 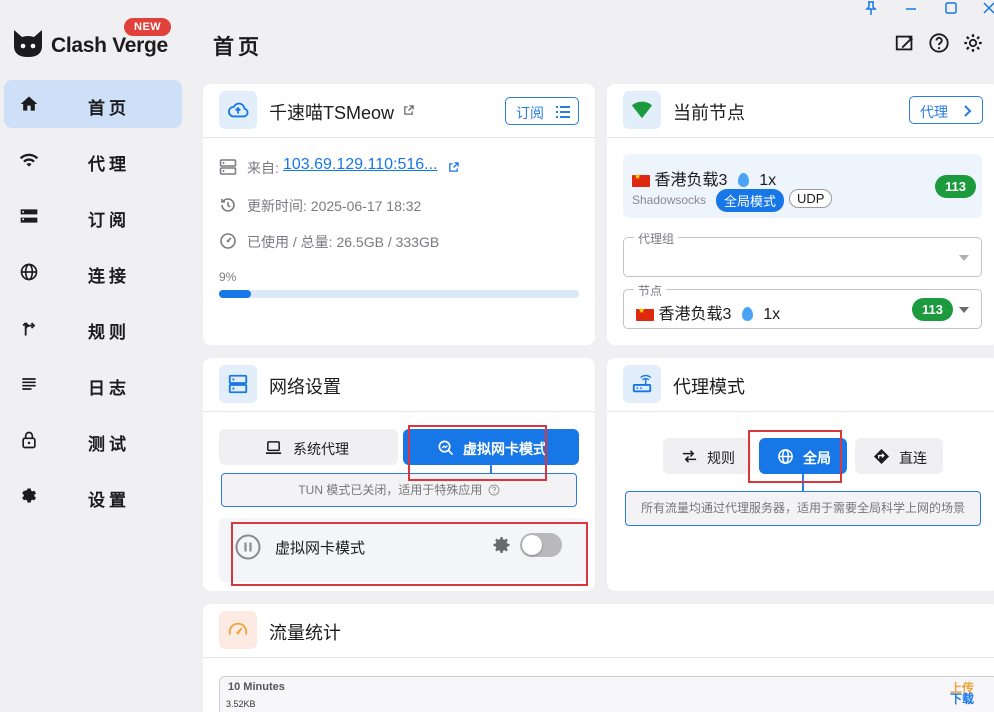 What do you see at coordinates (800, 111) in the screenshot?
I see `current-node-card-header: 当前节点 代理` at bounding box center [800, 111].